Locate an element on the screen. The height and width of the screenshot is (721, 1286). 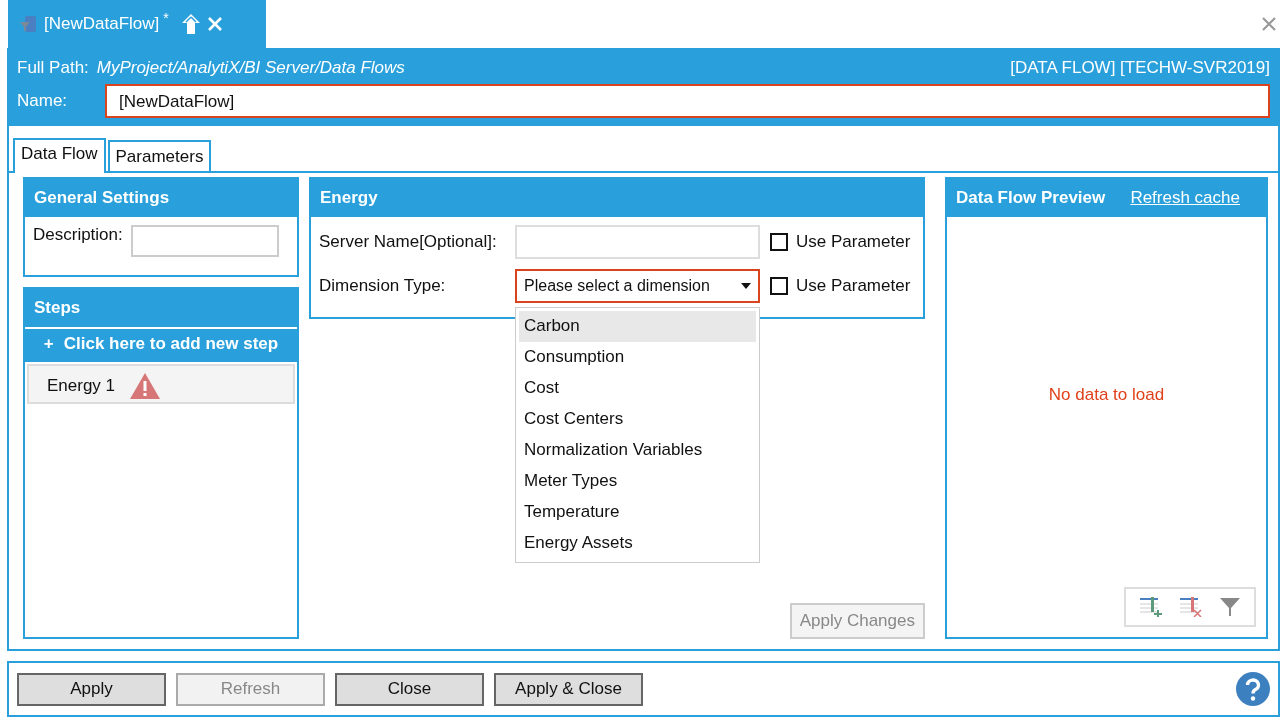
name-field: [NewDataFlow] is located at coordinates (687, 101).